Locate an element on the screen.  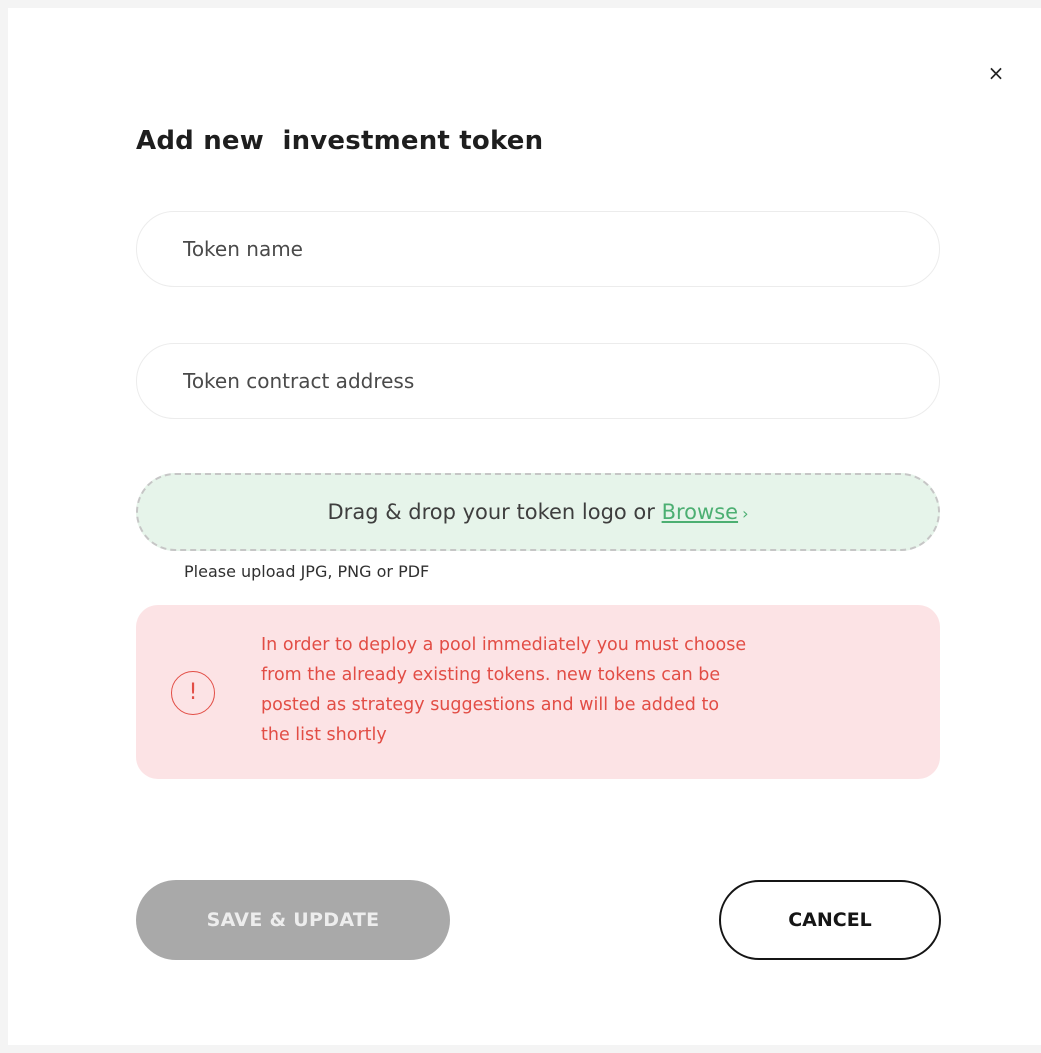
chevron-right-icon: › is located at coordinates (745, 513).